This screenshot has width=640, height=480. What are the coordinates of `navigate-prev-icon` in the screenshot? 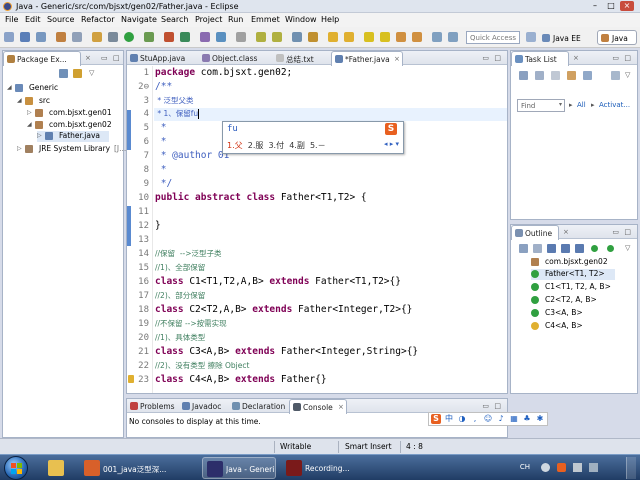 It's located at (369, 37).